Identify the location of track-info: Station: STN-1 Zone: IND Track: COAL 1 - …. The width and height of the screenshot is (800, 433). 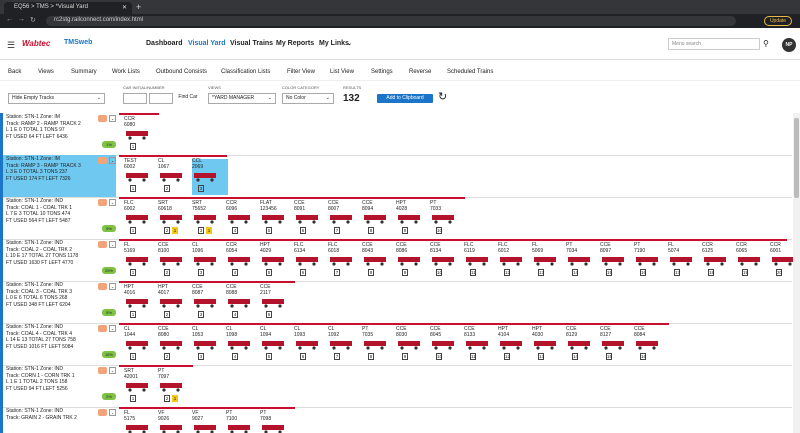
(58, 218).